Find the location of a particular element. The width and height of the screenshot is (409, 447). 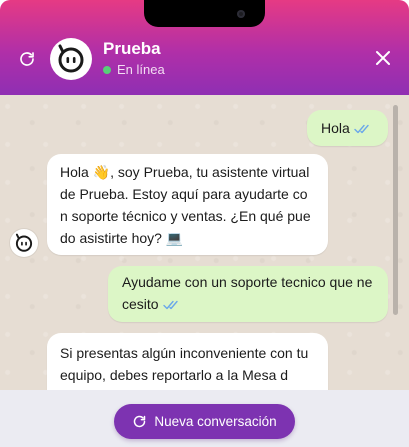

message-text: Hola is located at coordinates (335, 128).